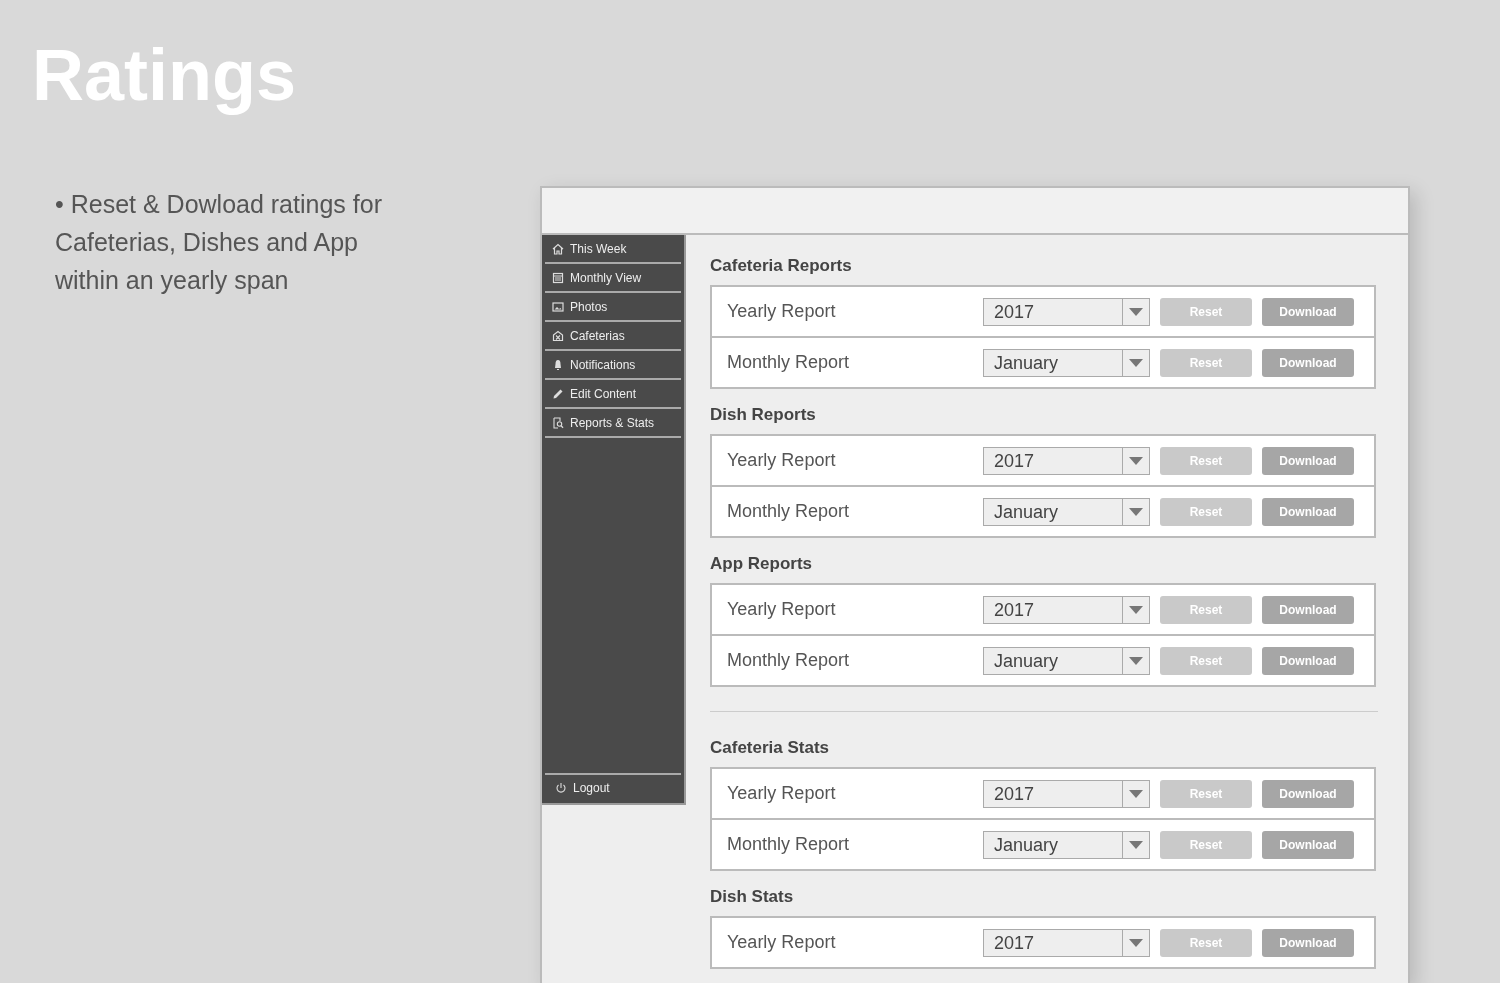 The height and width of the screenshot is (983, 1500). What do you see at coordinates (219, 242) in the screenshot?
I see `description-text: • Reset & Dowload ratings for Cafeterias, Dishes and App within an yearly span` at bounding box center [219, 242].